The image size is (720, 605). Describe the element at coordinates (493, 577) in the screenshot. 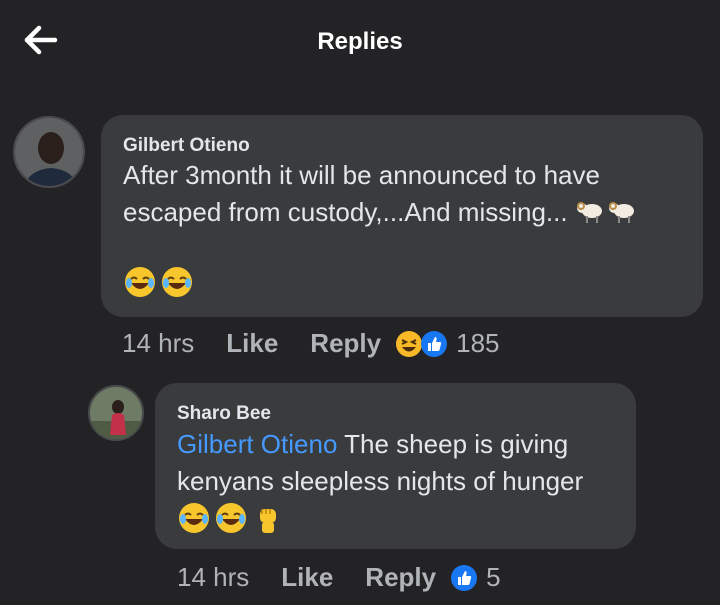

I see `reaction-count: 5` at that location.